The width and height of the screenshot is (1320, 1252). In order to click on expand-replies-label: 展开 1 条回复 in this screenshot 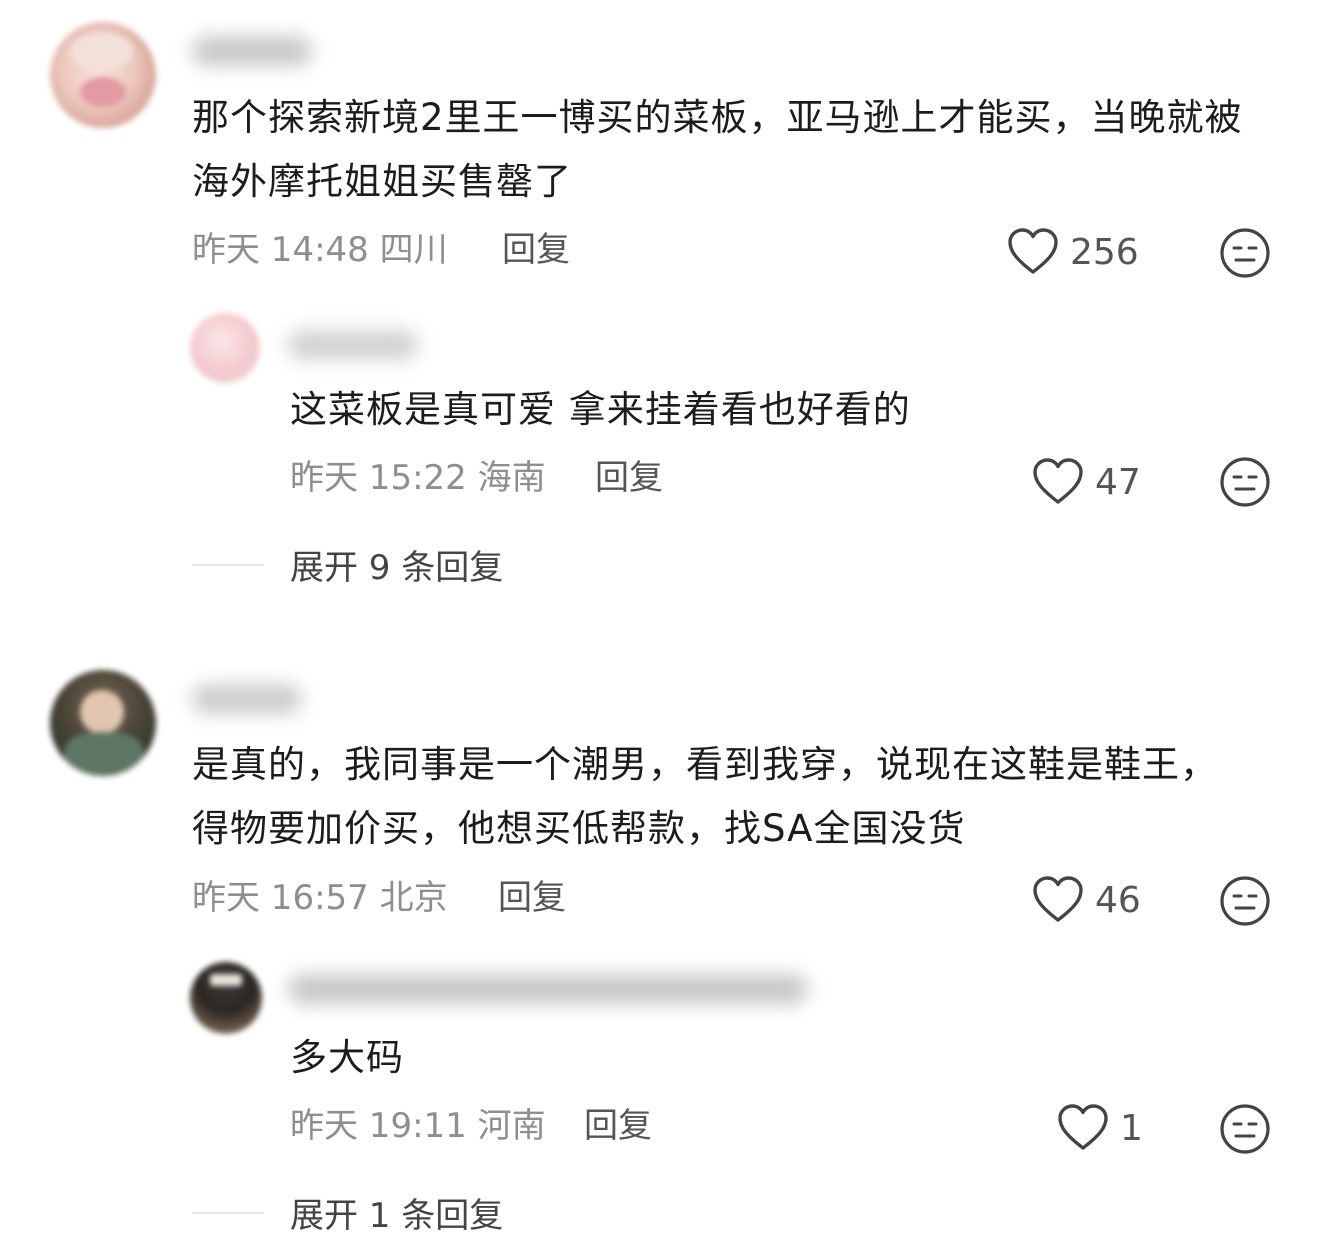, I will do `click(397, 1216)`.